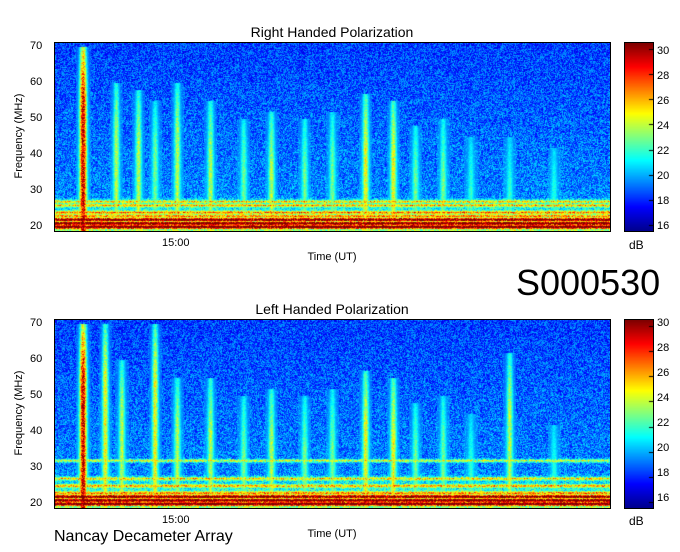 The width and height of the screenshot is (680, 552). I want to click on colorbar-right, so click(639, 137).